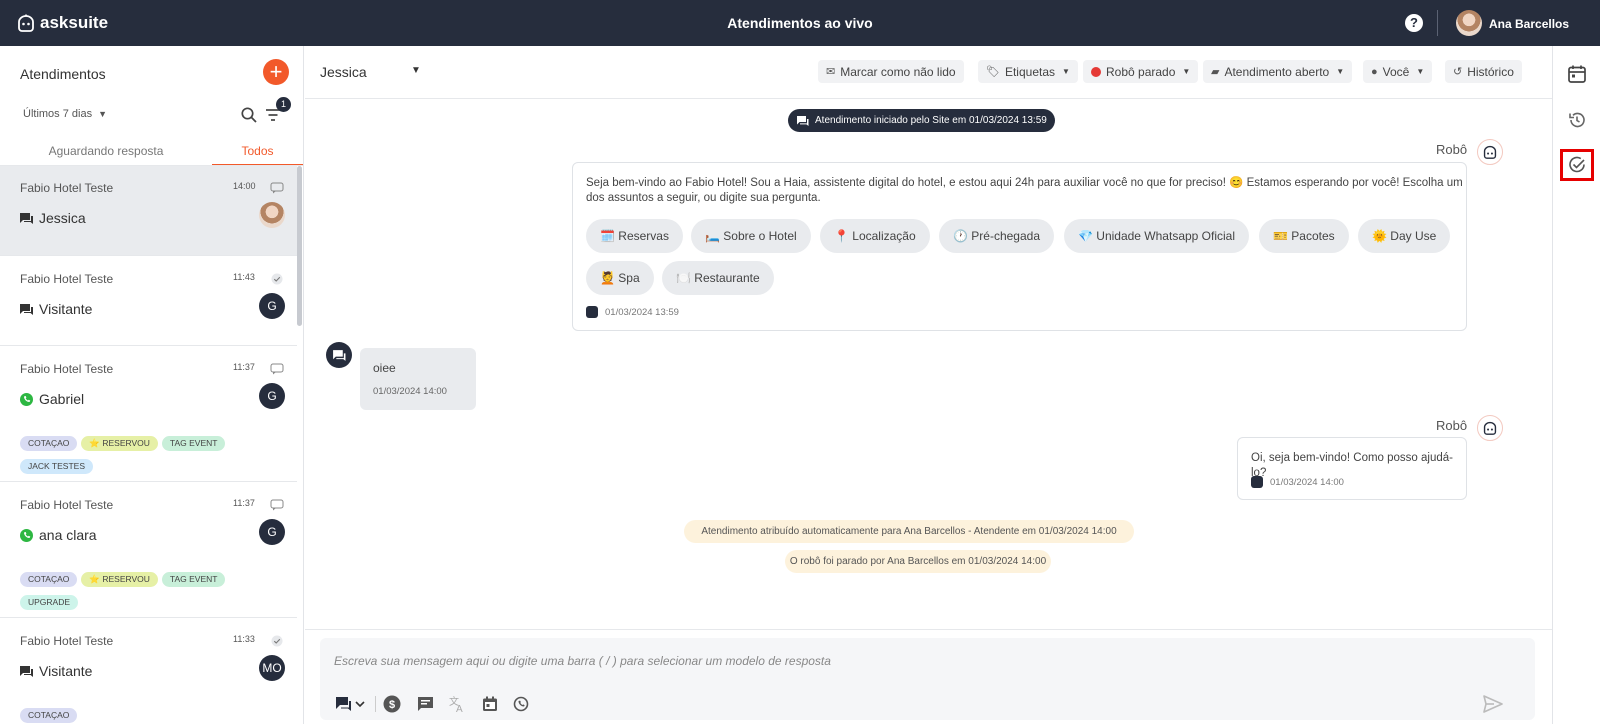  I want to click on ticket-status-dropdown: ▰ Atendimento aberto ▼, so click(1278, 71).